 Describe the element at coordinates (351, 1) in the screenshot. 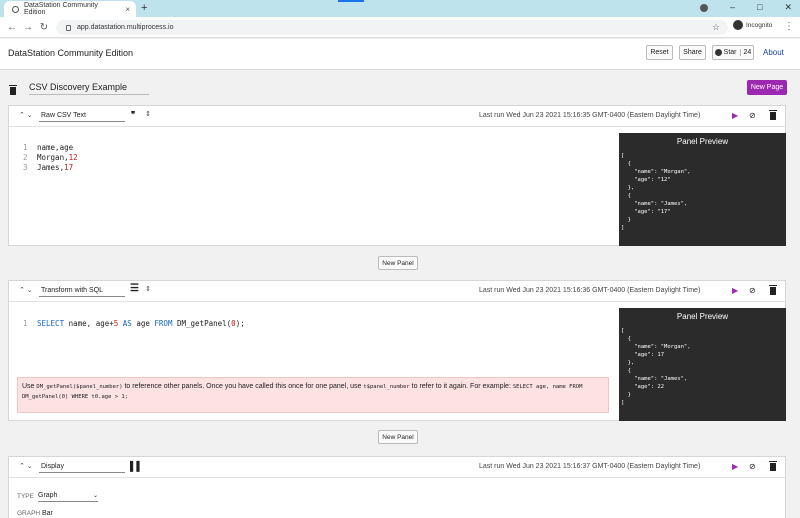

I see `tab-indicator` at that location.